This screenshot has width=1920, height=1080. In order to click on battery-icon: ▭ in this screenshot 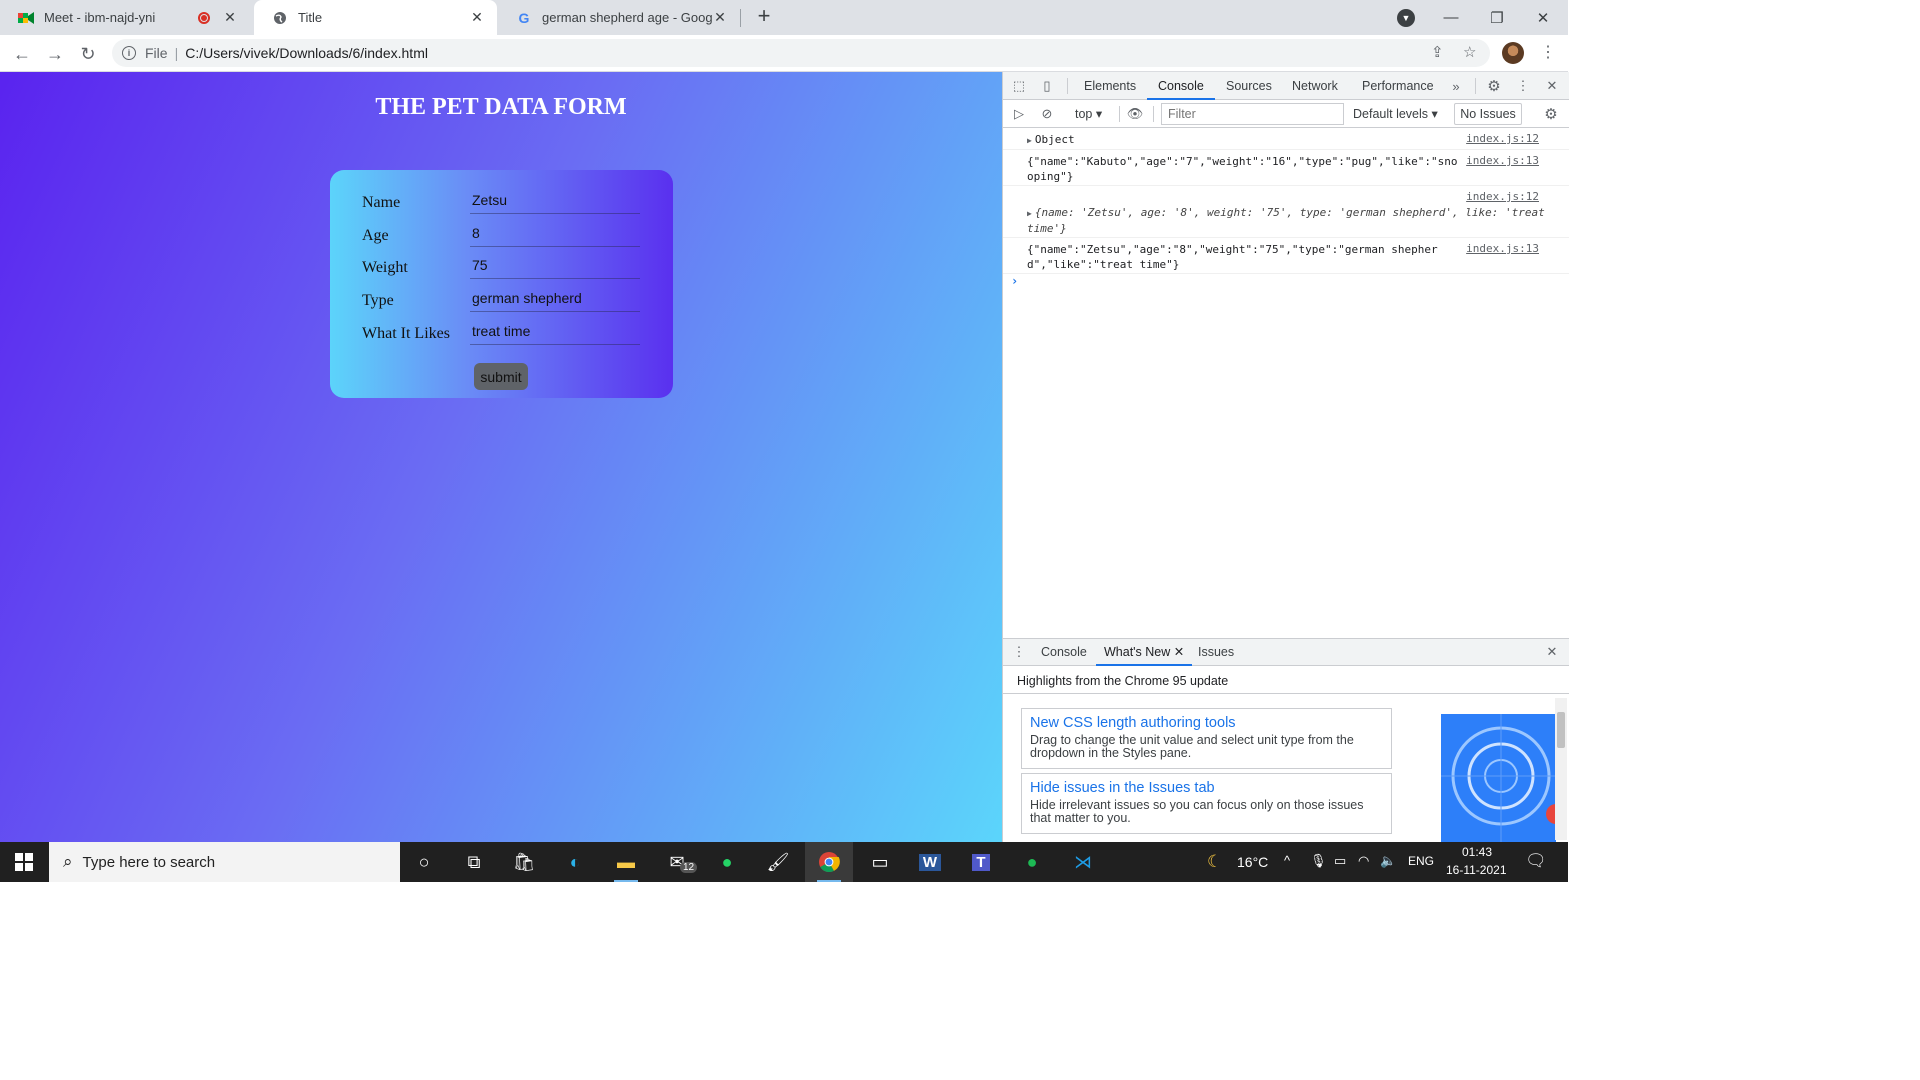, I will do `click(1340, 861)`.